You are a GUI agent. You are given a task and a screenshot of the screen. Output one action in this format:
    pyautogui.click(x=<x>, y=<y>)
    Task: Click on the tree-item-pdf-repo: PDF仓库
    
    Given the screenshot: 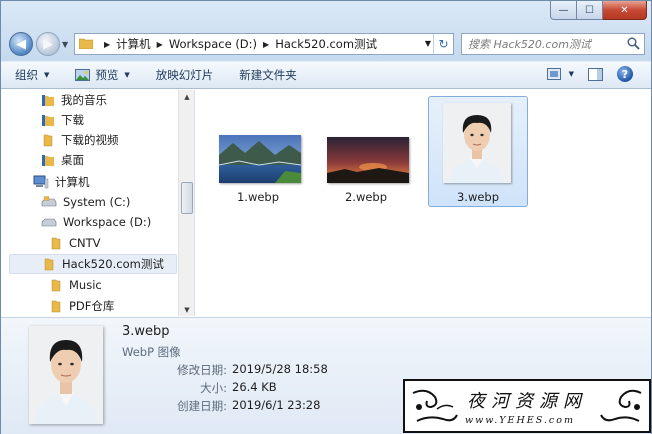 What is the action you would take?
    pyautogui.click(x=81, y=306)
    